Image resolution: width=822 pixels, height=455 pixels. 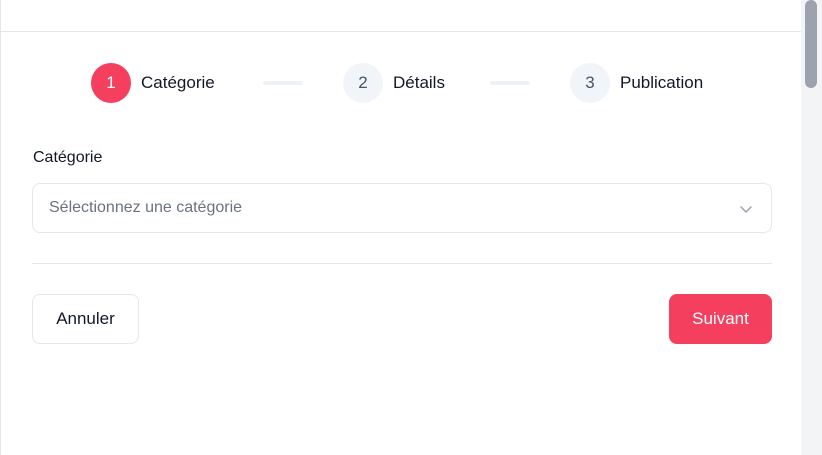 I want to click on step-details: 2 Détails, so click(x=394, y=83).